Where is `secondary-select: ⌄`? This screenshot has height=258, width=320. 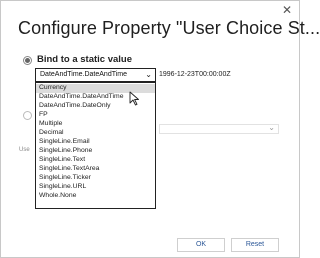 secondary-select: ⌄ is located at coordinates (219, 128).